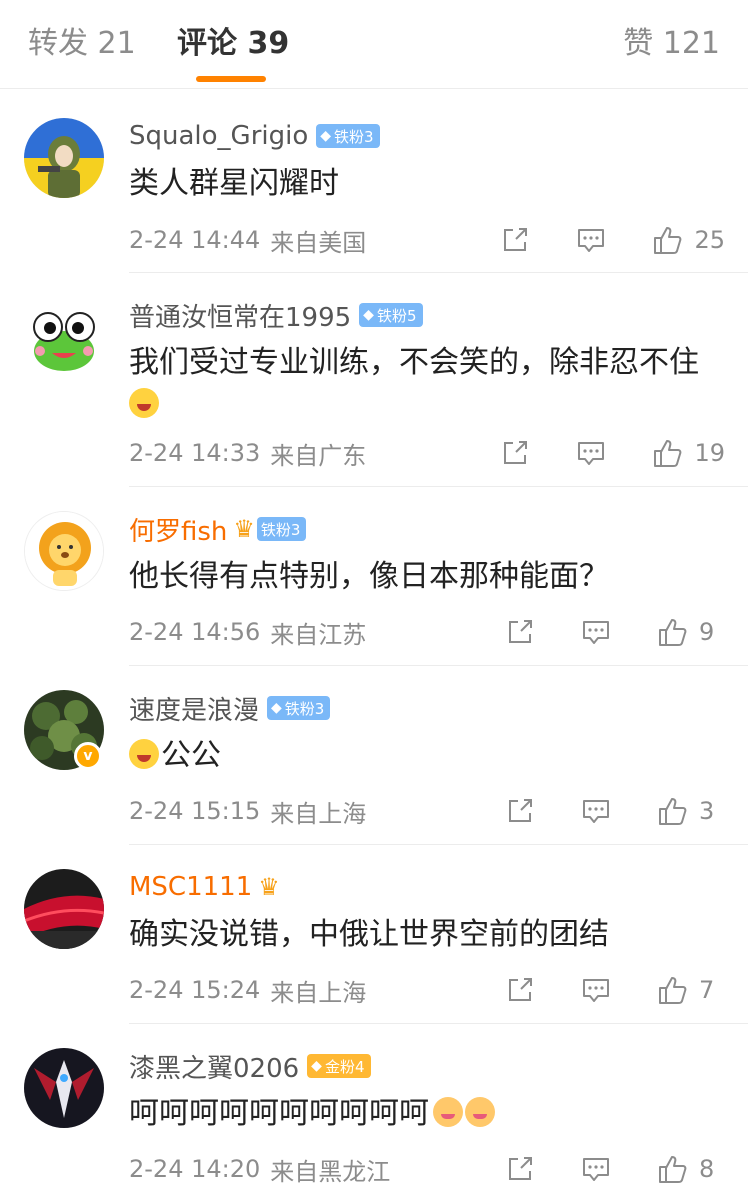 This screenshot has width=748, height=1200. Describe the element at coordinates (615, 811) in the screenshot. I see `comment-actions: 3` at that location.